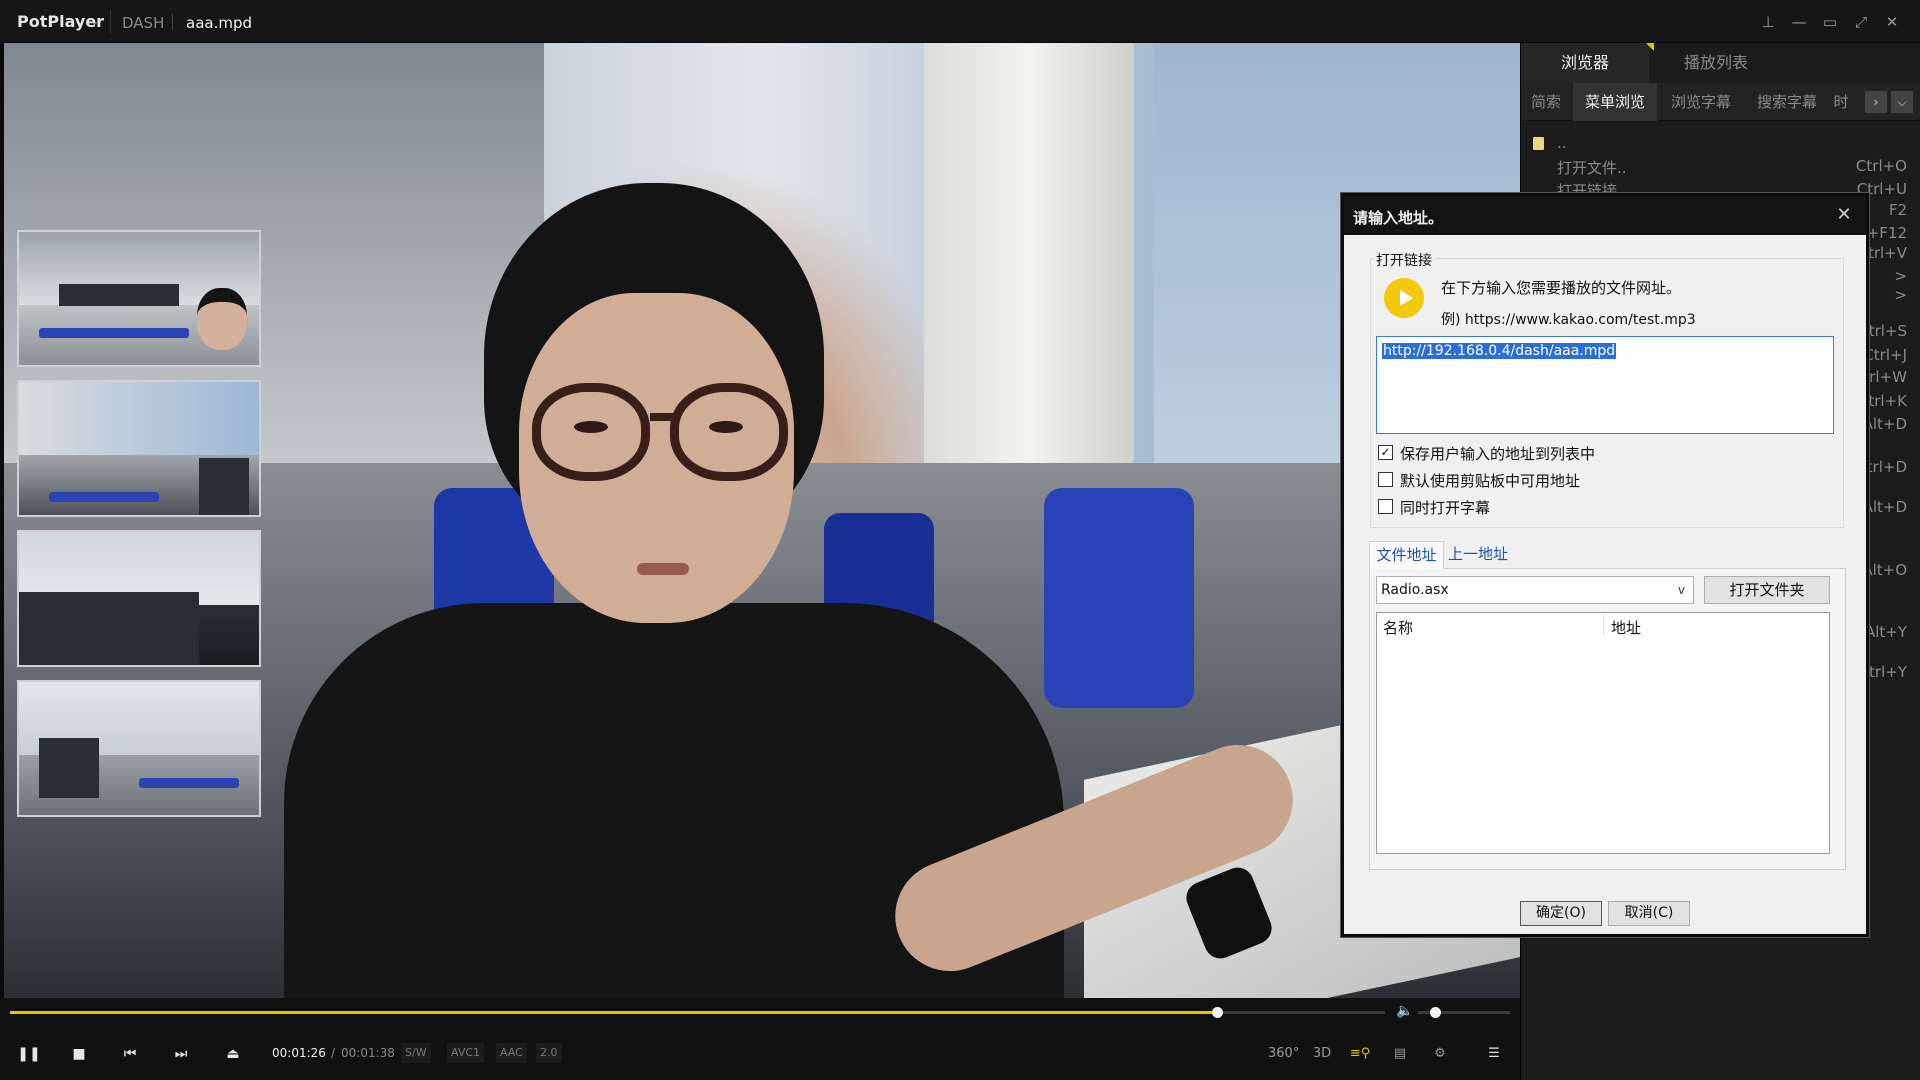  I want to click on title-bar: PotPlayer ⌵ DASH aaa.mpd ⊥ — ▭ ⤢ ✕, so click(960, 21).